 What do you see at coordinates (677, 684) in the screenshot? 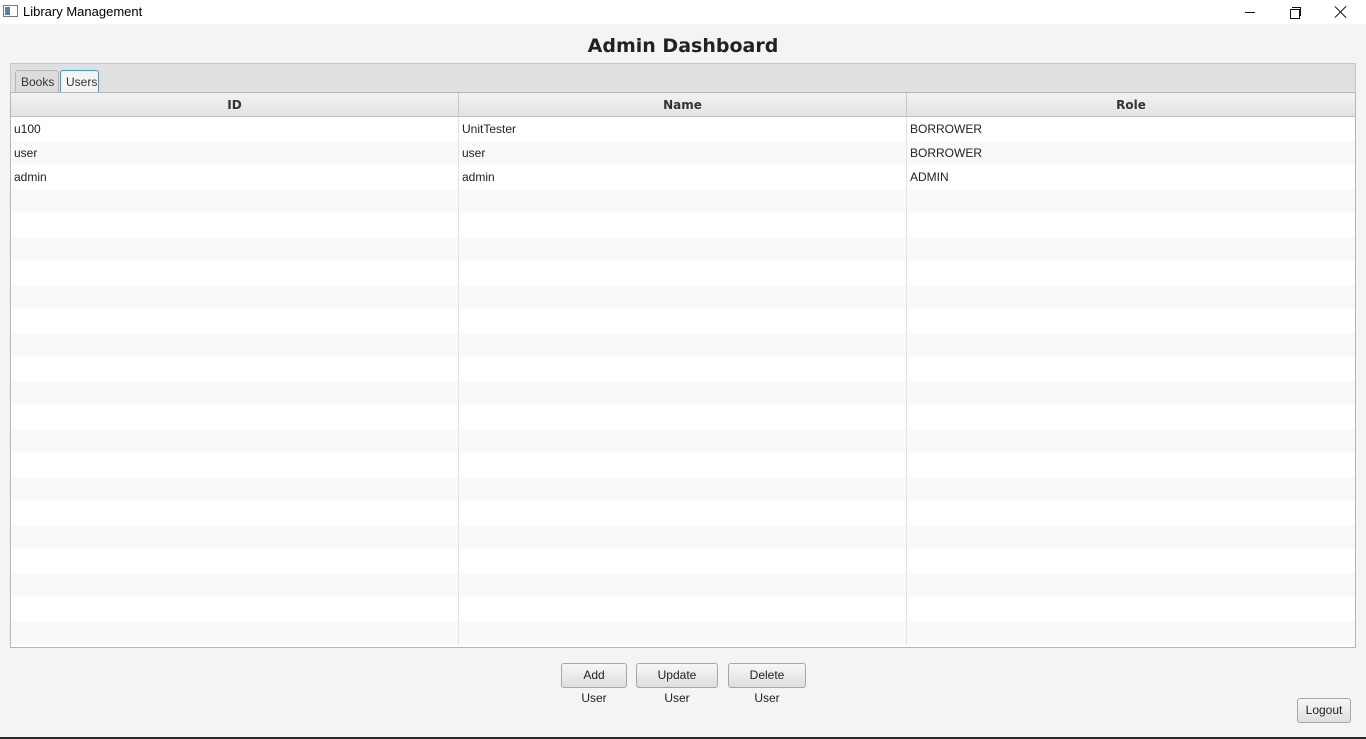
I see `update-user-button: Update User` at bounding box center [677, 684].